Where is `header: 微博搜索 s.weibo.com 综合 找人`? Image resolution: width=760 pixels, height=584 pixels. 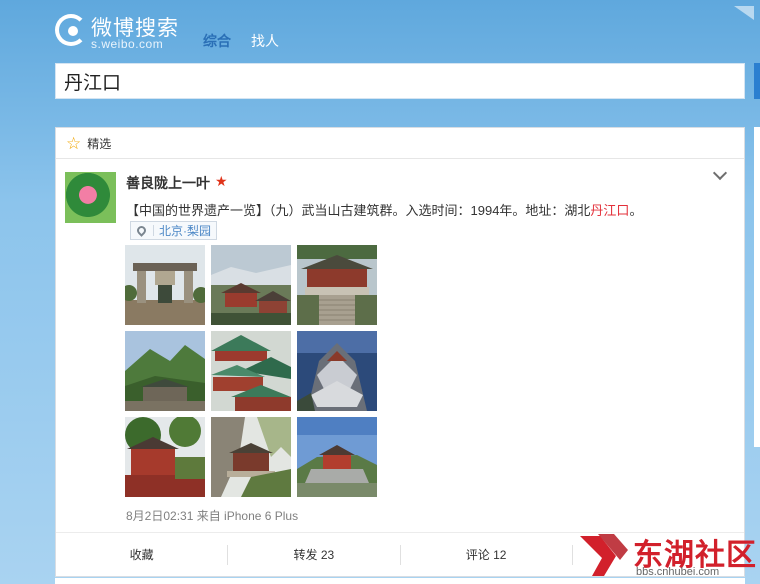 header: 微博搜索 s.weibo.com 综合 找人 is located at coordinates (380, 31).